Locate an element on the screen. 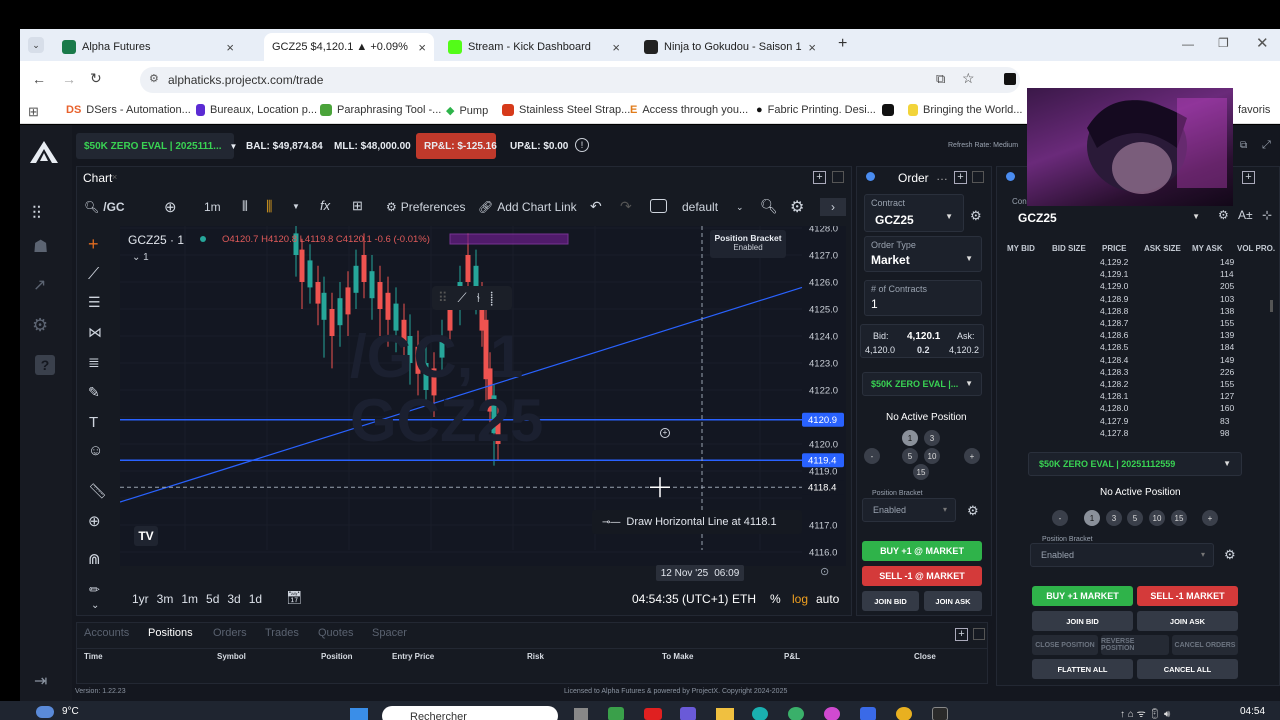  teams-icon is located at coordinates (688, 713).